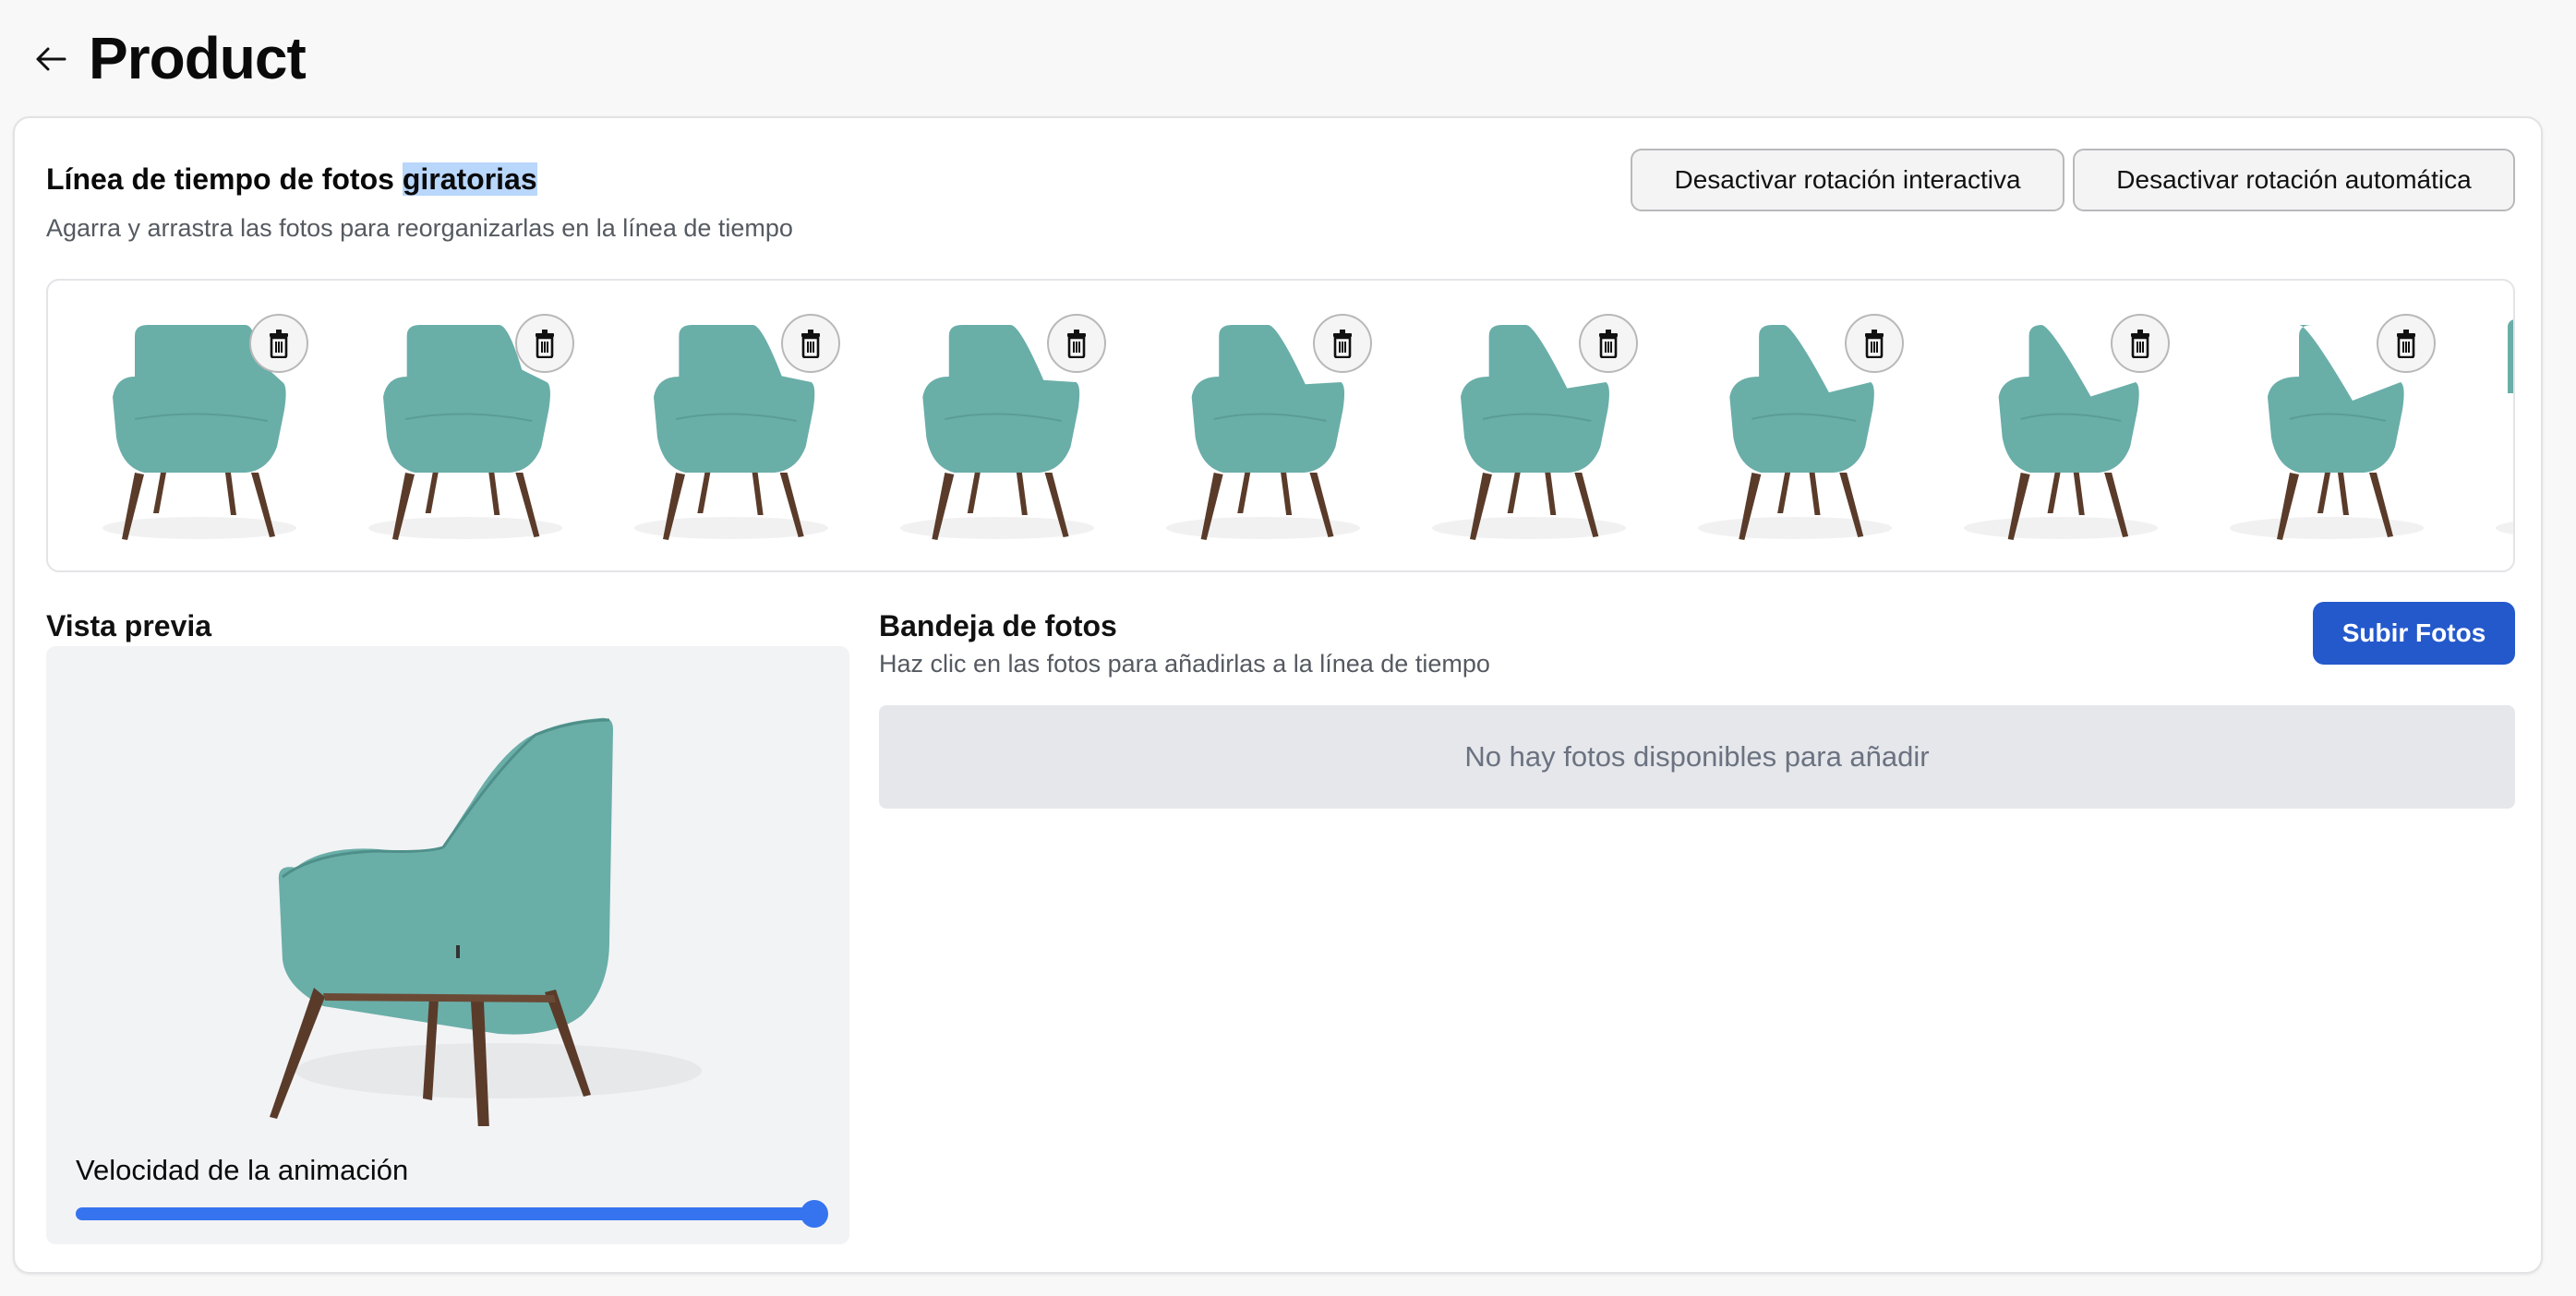  Describe the element at coordinates (1697, 757) in the screenshot. I see `photo-tray-empty-state: No hay fotos disponibles para añadir` at that location.